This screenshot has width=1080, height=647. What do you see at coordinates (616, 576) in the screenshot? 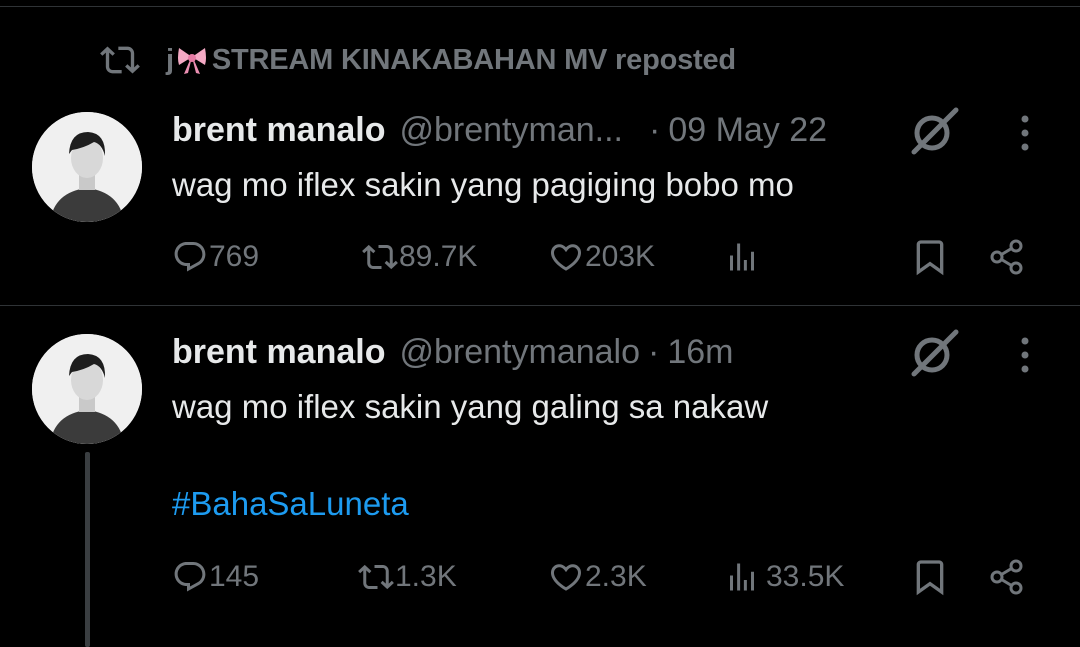
I see `like-count: 2.3K` at bounding box center [616, 576].